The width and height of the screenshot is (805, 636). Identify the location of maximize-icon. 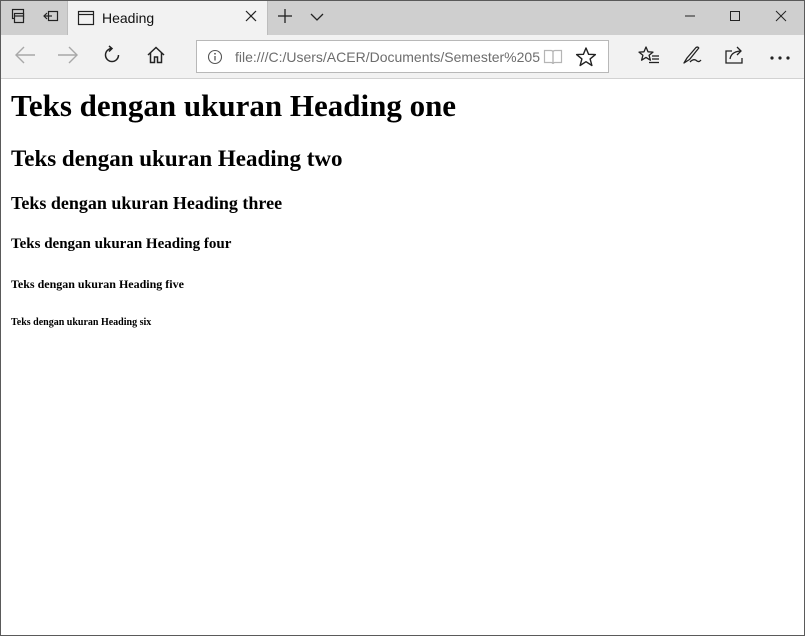
(735, 18).